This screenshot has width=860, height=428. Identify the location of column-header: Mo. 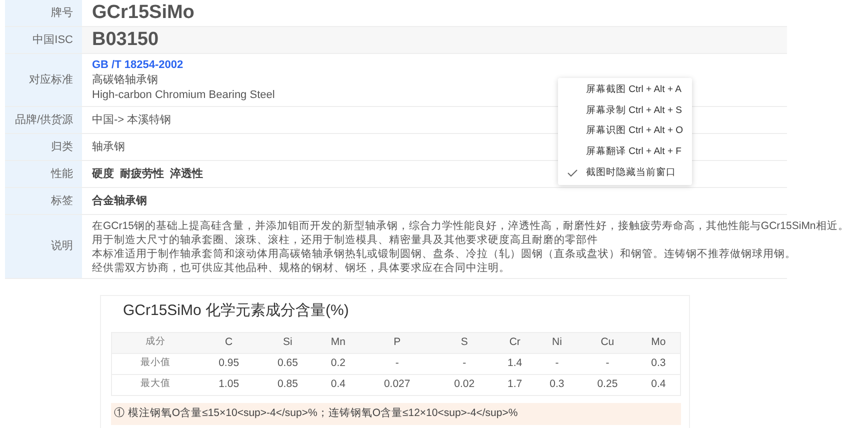
(658, 342).